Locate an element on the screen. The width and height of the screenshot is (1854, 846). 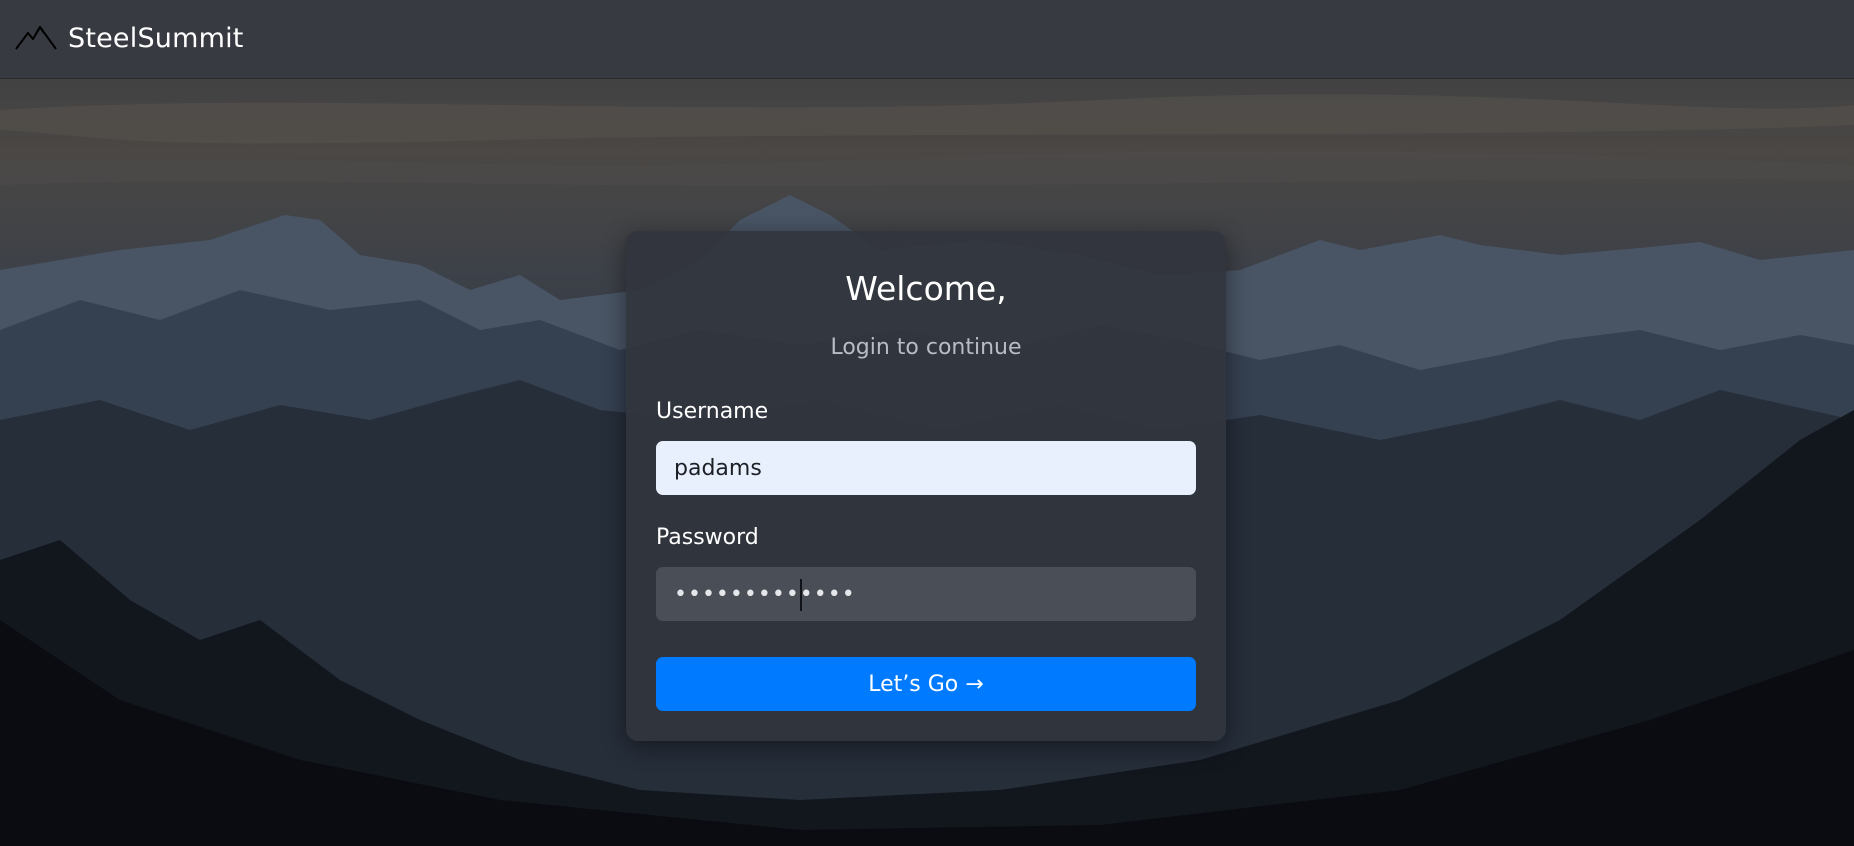
mountain-icon is located at coordinates (36, 38).